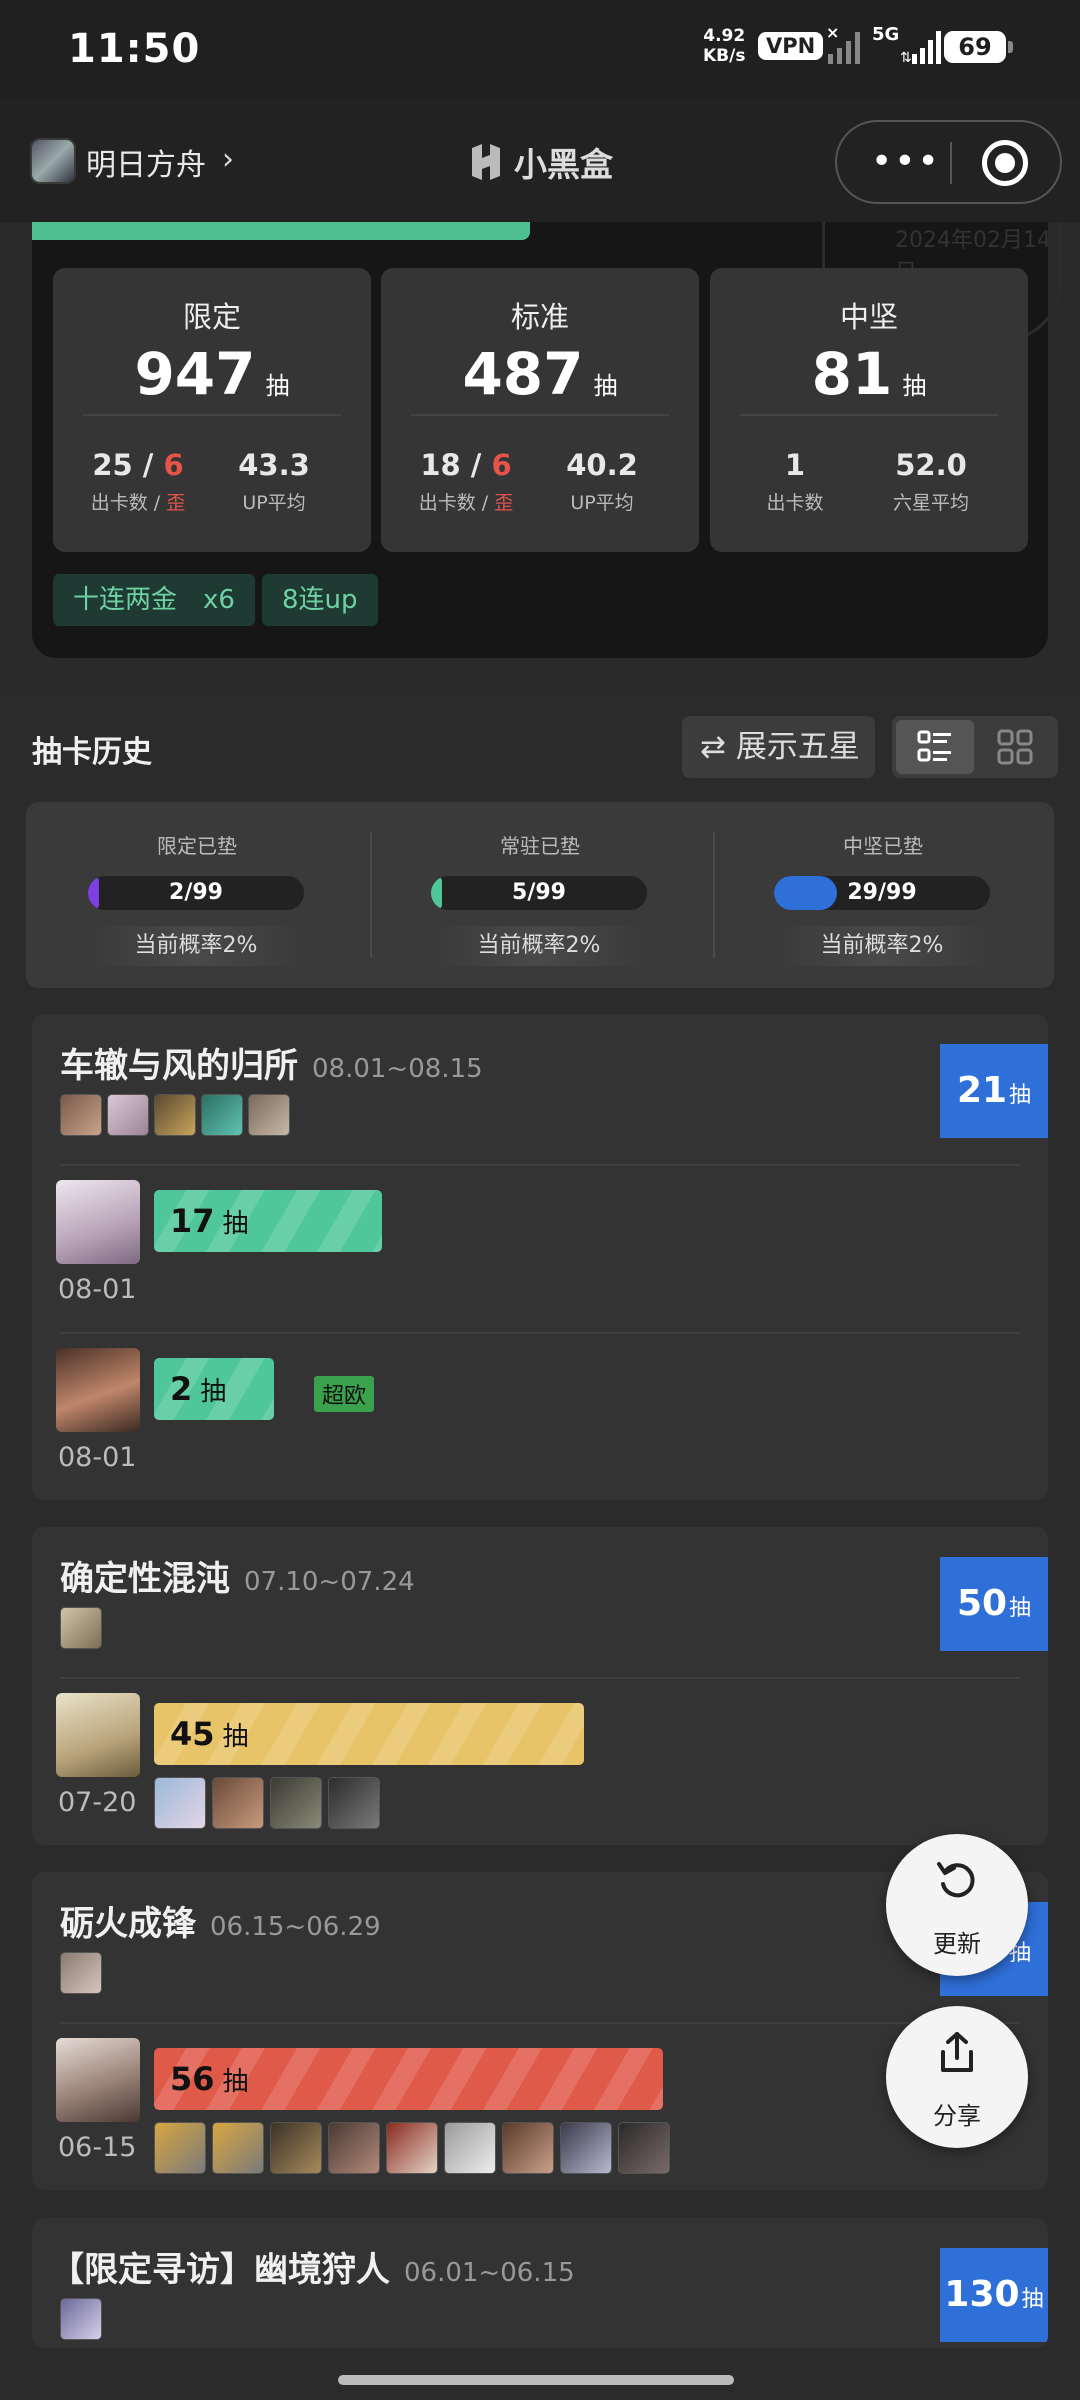 This screenshot has width=1080, height=2400. I want to click on pull-count-bar: 2抽, so click(214, 1389).